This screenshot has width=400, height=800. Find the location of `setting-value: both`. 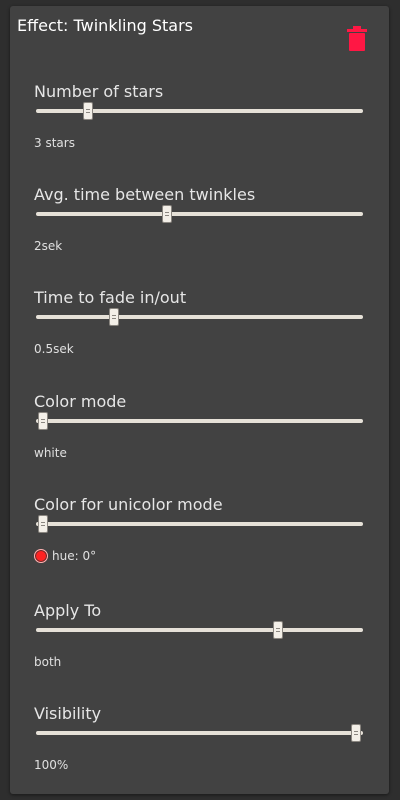

setting-value: both is located at coordinates (48, 662).